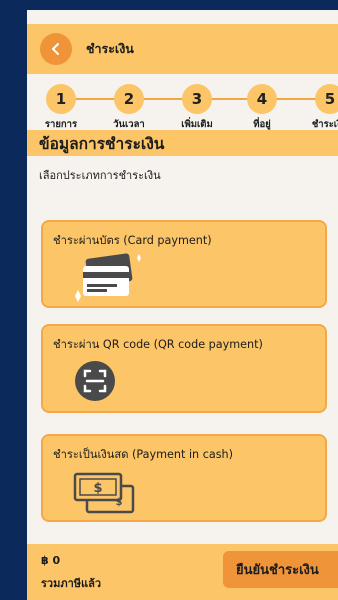 The width and height of the screenshot is (338, 600). I want to click on cash-icon: $ $, so click(104, 493).